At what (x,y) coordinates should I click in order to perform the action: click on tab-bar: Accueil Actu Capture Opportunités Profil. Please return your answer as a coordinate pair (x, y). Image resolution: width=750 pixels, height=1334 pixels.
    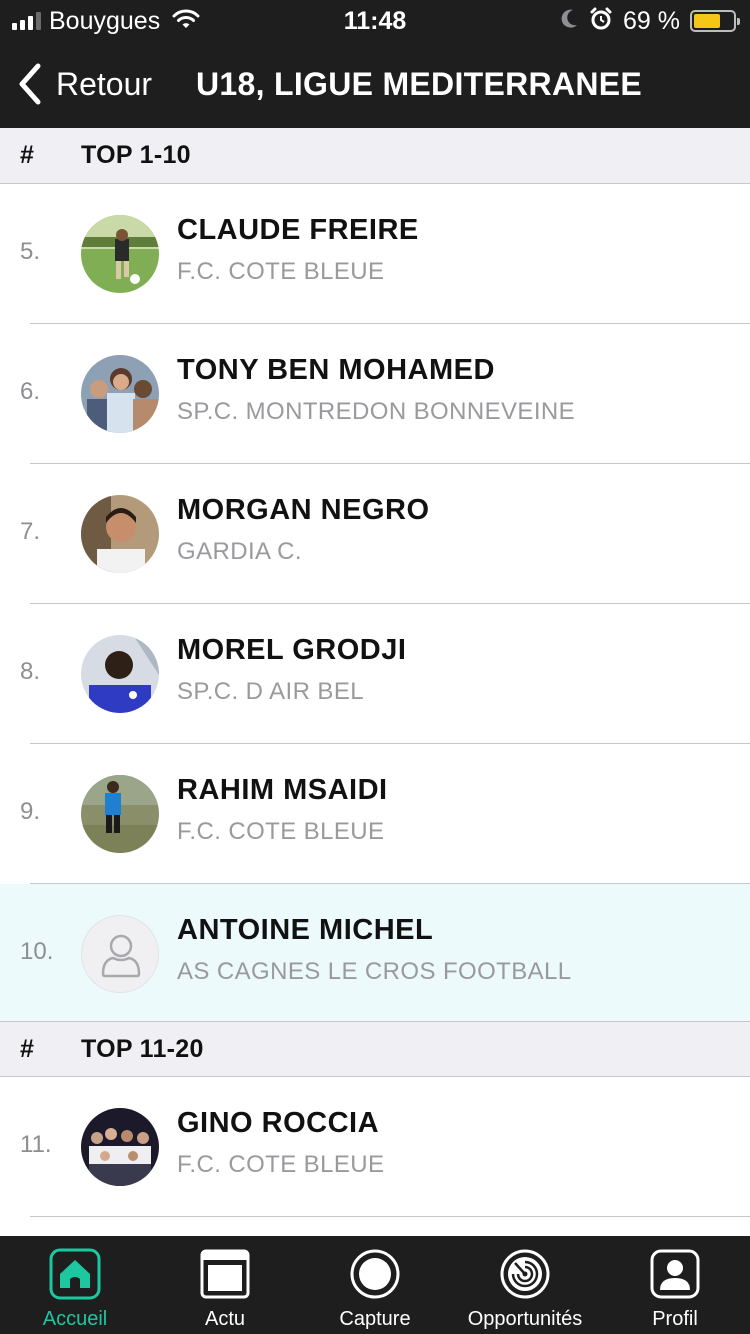
    Looking at the image, I should click on (375, 1285).